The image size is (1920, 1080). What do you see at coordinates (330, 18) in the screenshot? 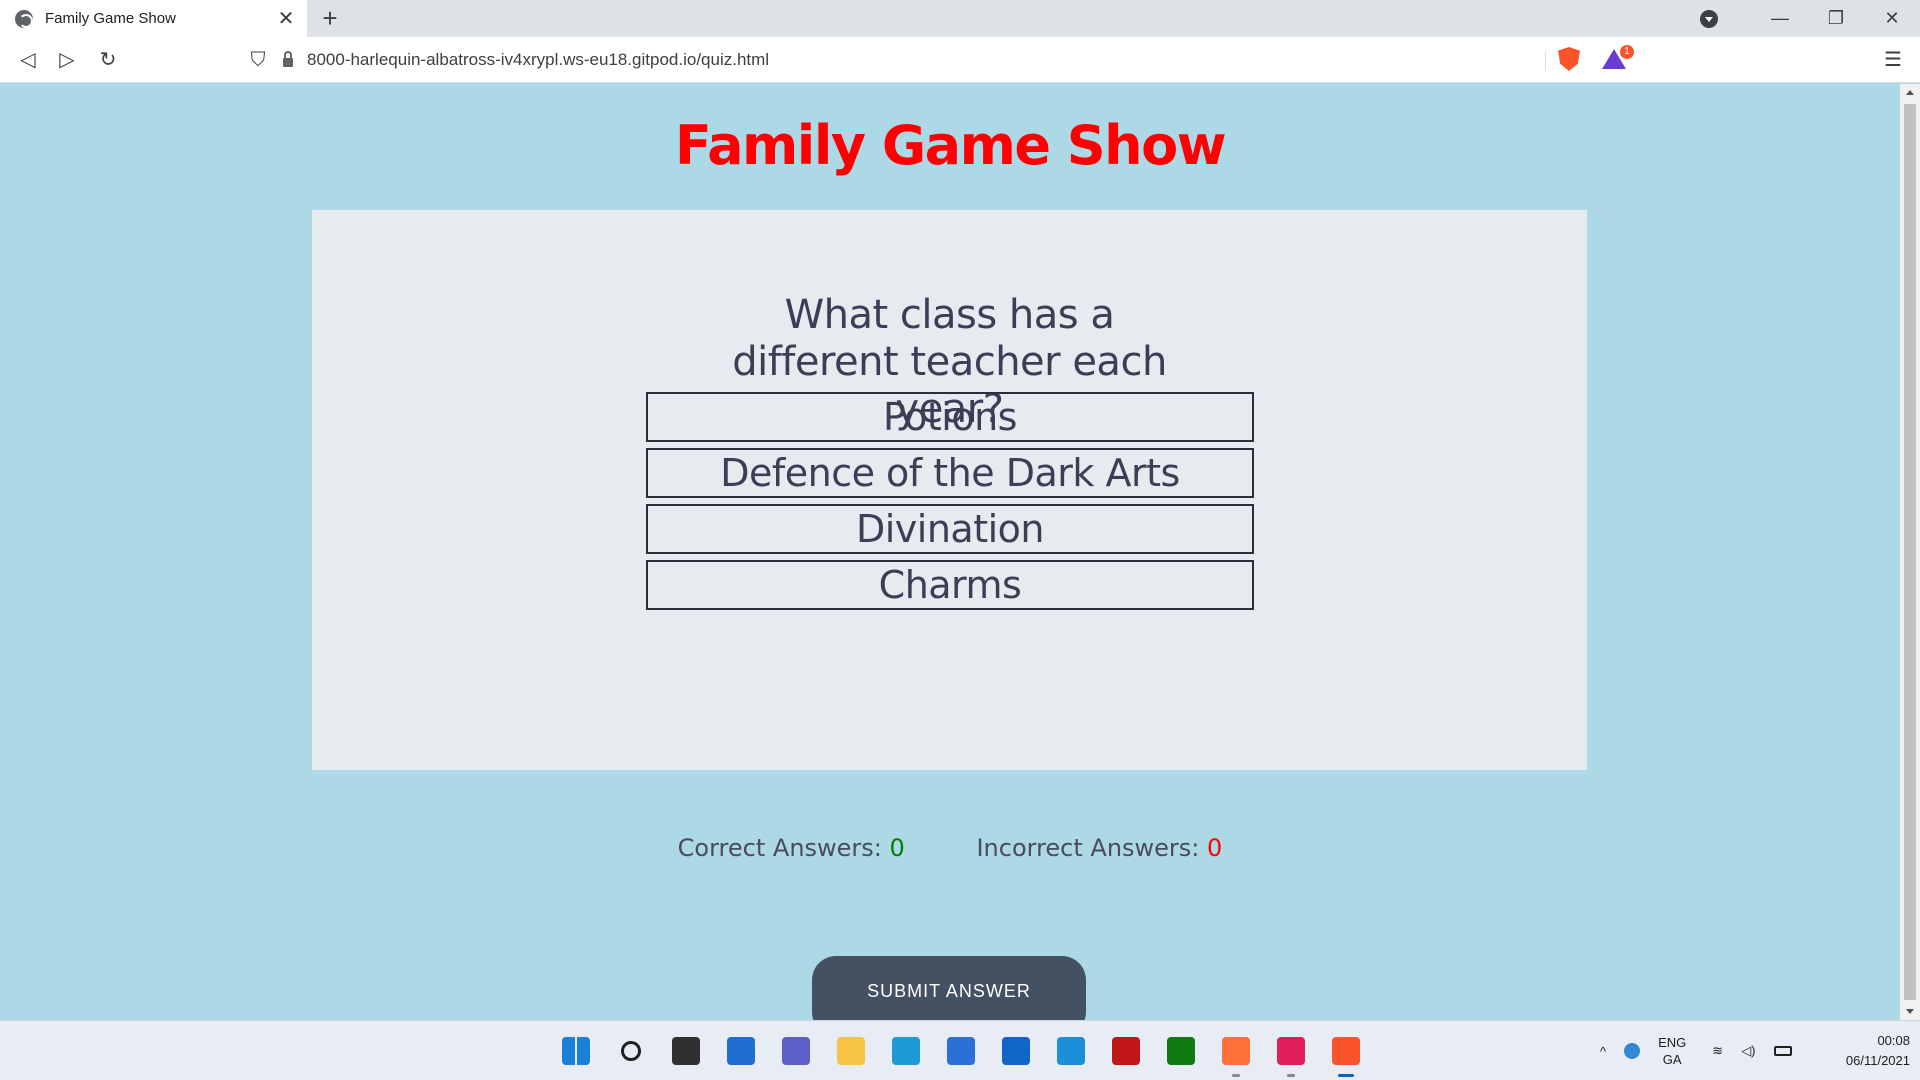
I see `new-tab-button: +` at bounding box center [330, 18].